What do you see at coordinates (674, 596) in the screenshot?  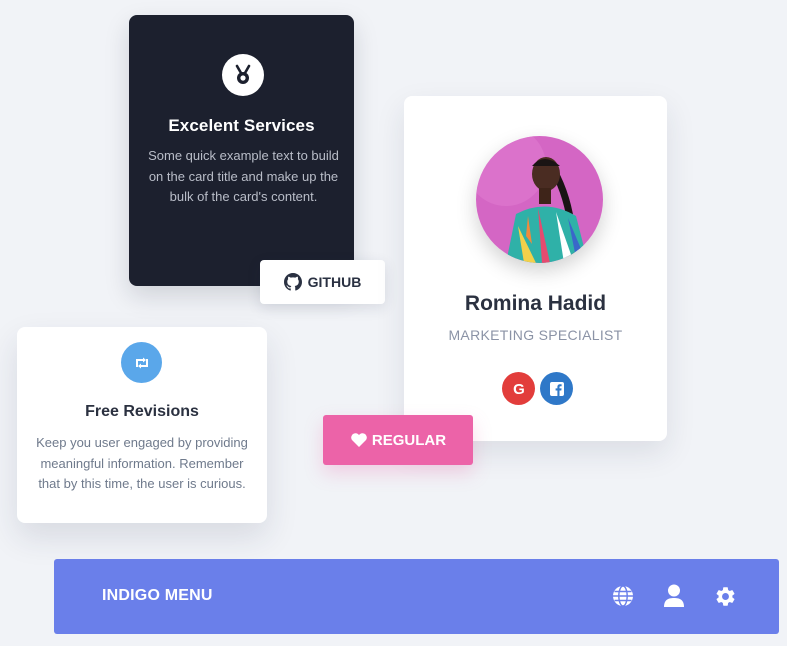 I see `user-icon` at bounding box center [674, 596].